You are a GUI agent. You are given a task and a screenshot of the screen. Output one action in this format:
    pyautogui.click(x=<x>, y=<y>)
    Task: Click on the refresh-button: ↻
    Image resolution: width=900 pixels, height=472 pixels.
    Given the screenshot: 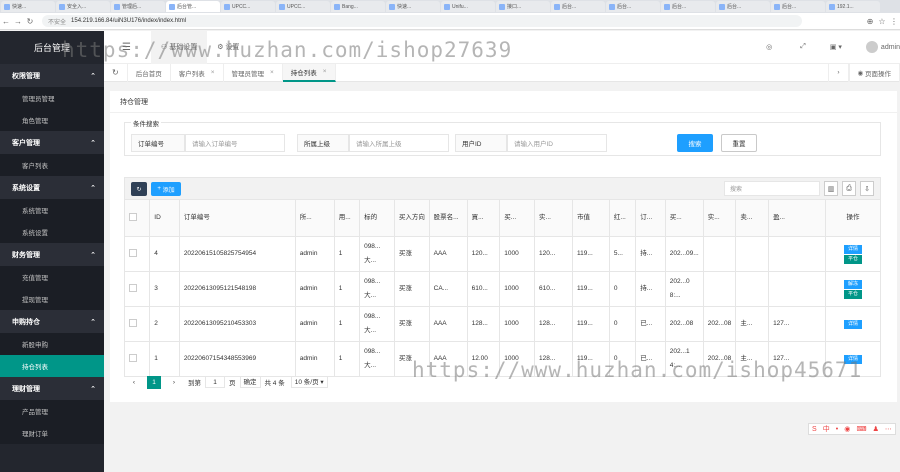 What is the action you would take?
    pyautogui.click(x=139, y=189)
    